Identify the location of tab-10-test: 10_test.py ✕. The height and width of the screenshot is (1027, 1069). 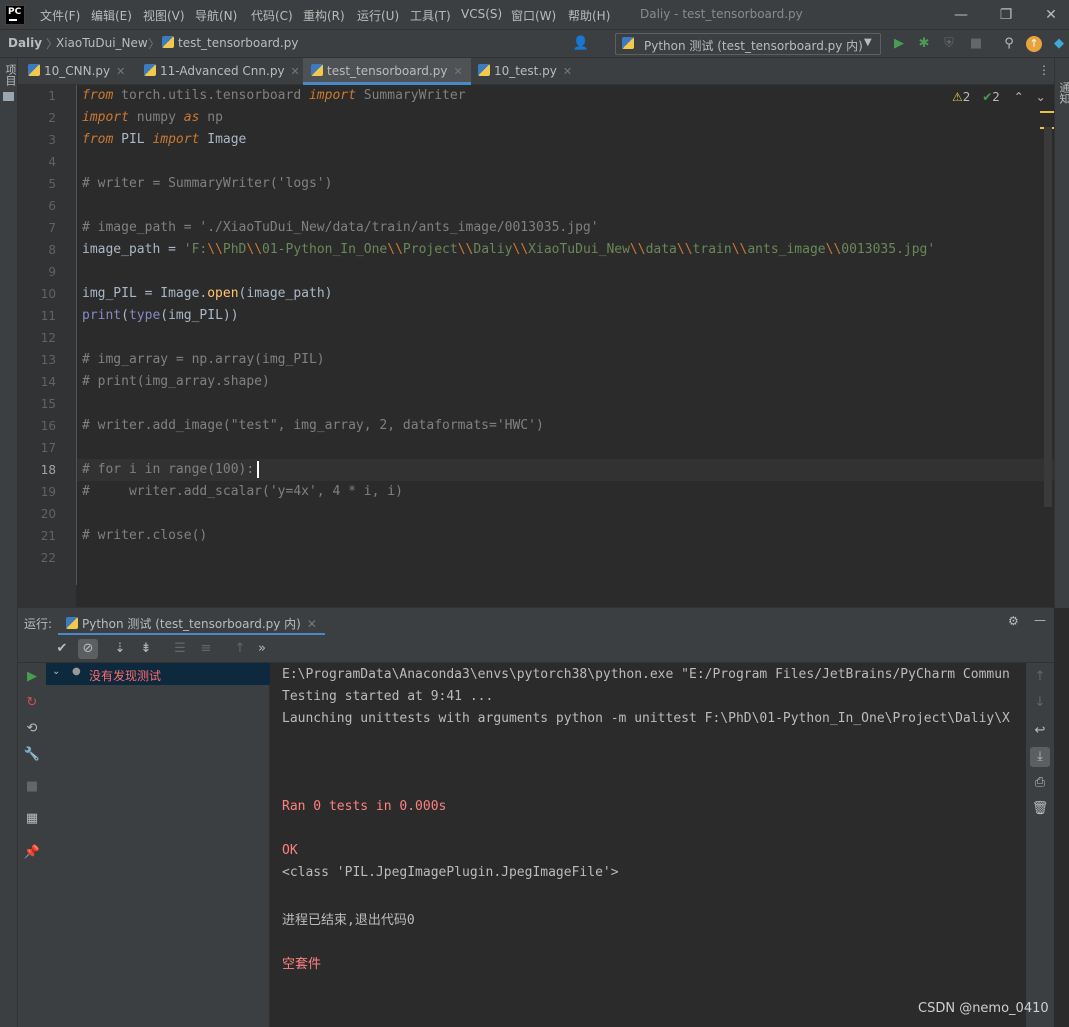
(525, 71).